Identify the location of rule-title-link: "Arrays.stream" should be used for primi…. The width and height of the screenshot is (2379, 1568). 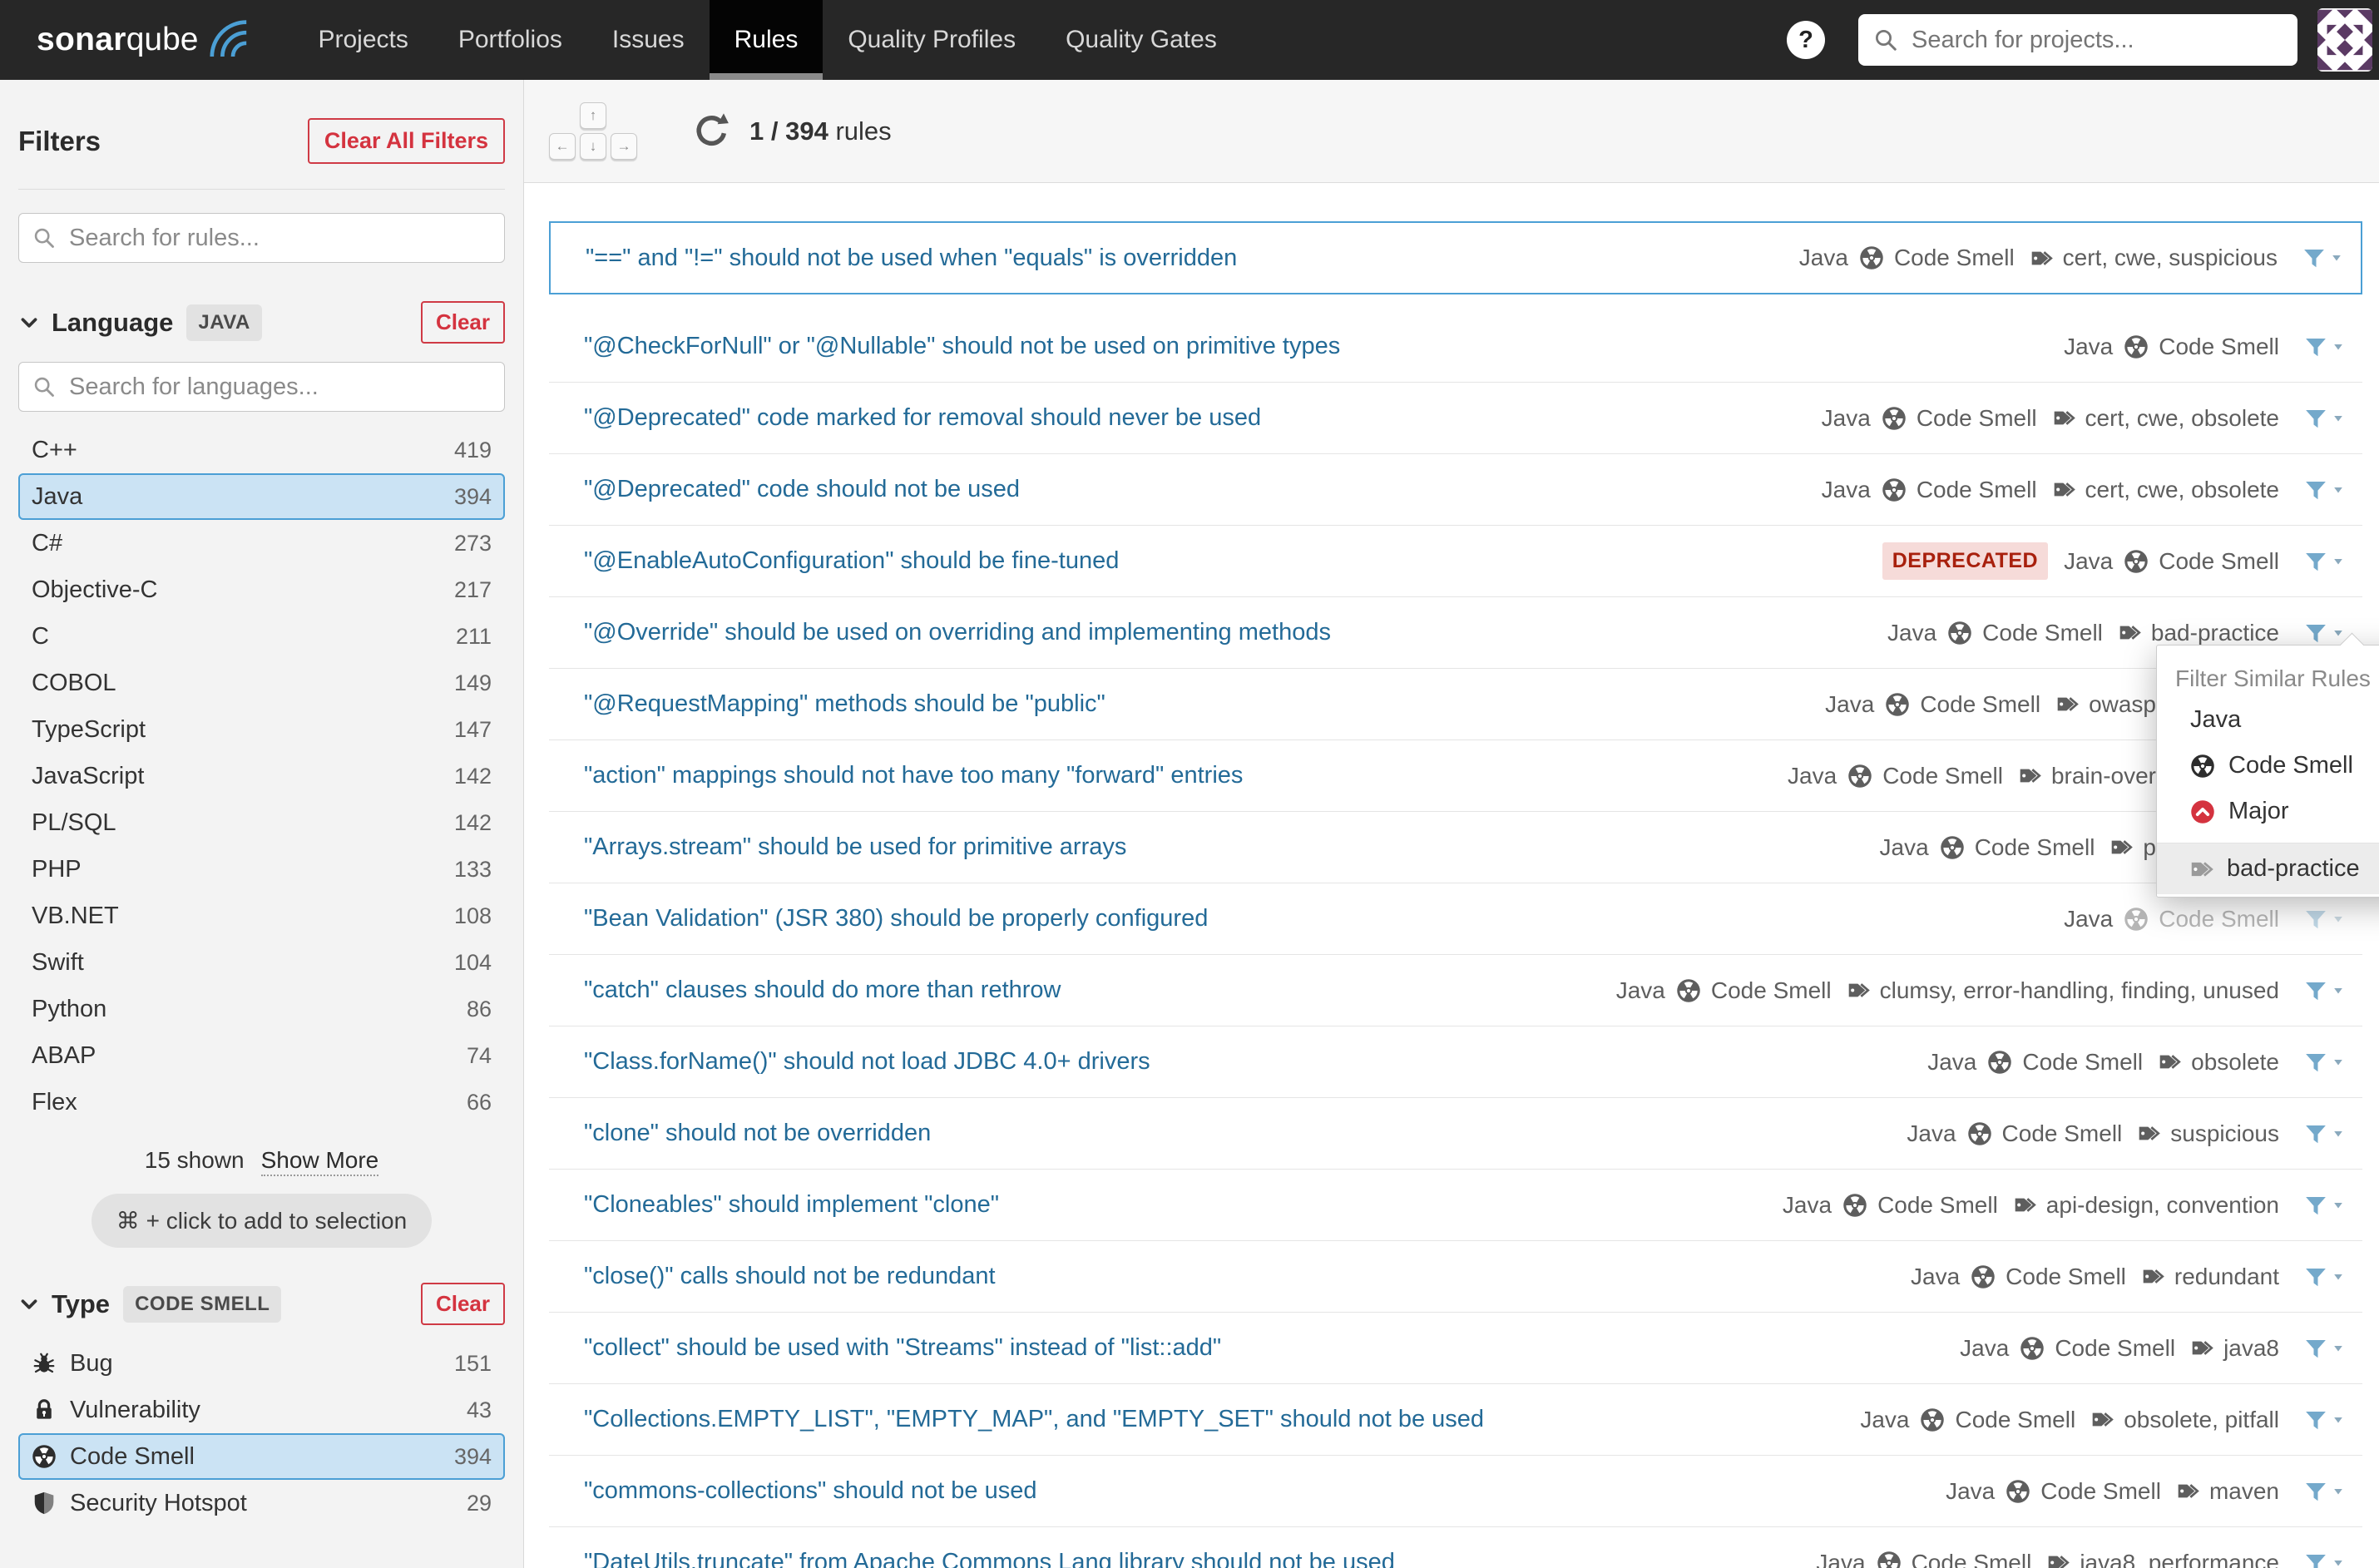
(1232, 847).